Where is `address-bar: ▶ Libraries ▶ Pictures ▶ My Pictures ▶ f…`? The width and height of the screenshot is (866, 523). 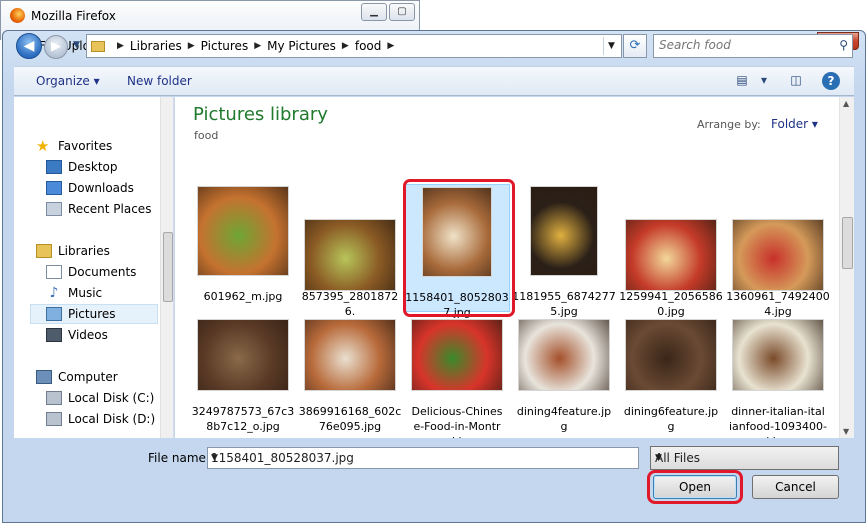
address-bar: ▶ Libraries ▶ Pictures ▶ My Pictures ▶ f… is located at coordinates (354, 46).